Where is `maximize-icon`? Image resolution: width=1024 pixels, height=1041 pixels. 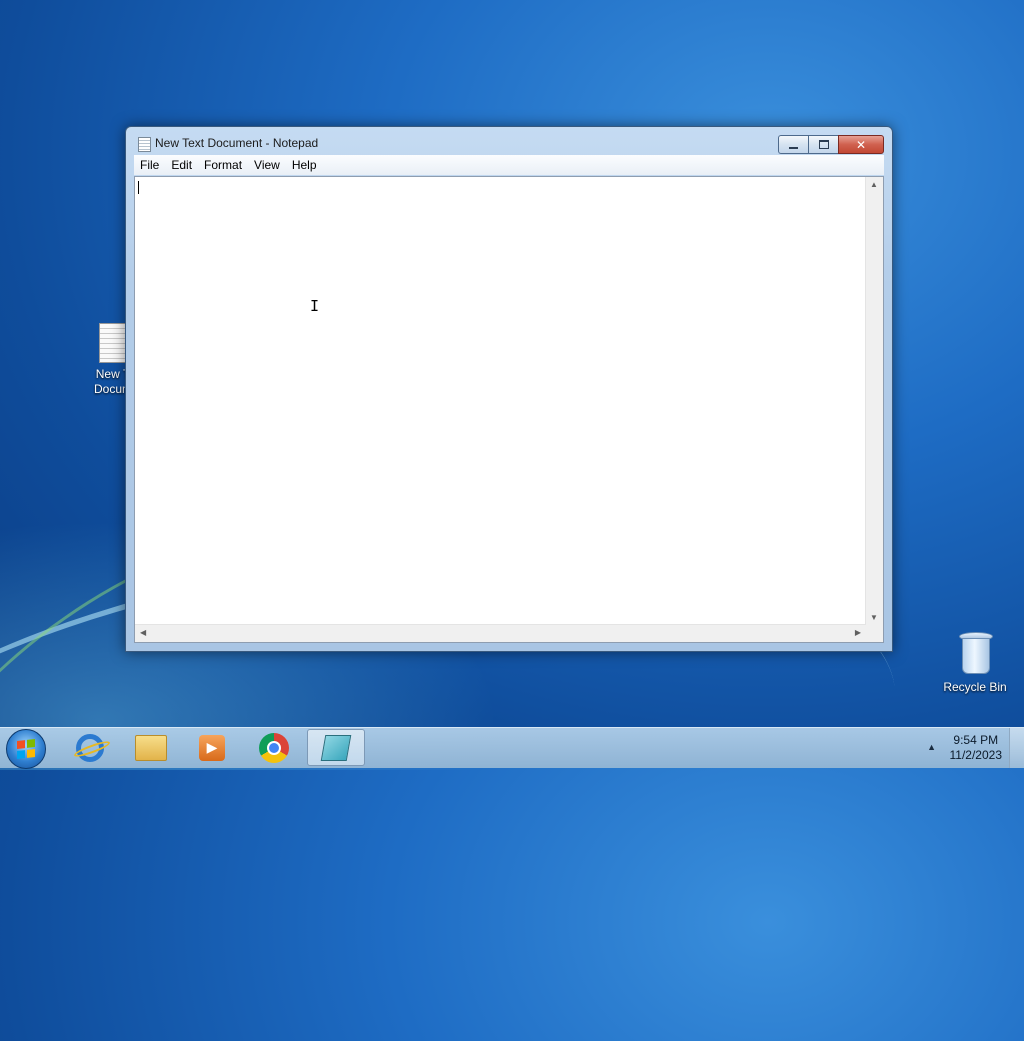 maximize-icon is located at coordinates (823, 144).